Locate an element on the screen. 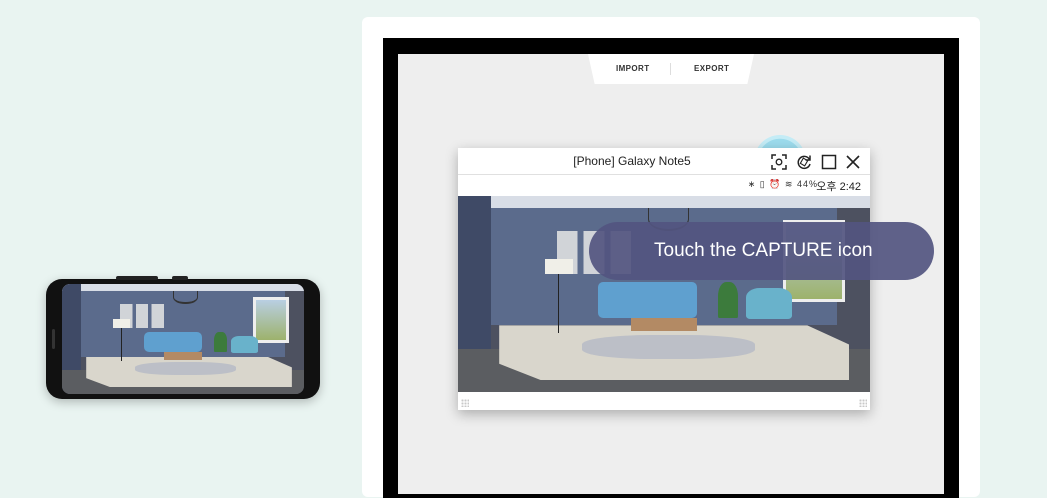 The image size is (1047, 498). capture-icon is located at coordinates (779, 162).